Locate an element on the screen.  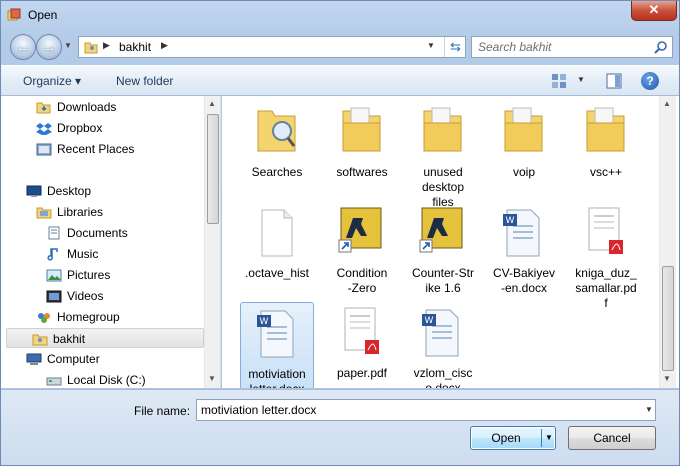
nav-item-label: Desktop is located at coordinates (69, 191).